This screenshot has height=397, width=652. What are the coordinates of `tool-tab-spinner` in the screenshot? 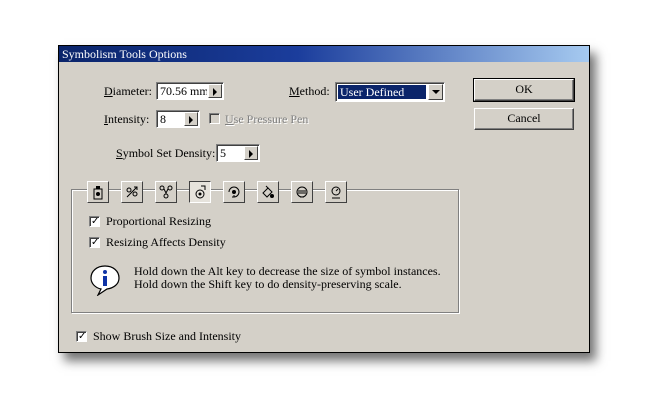 It's located at (234, 192).